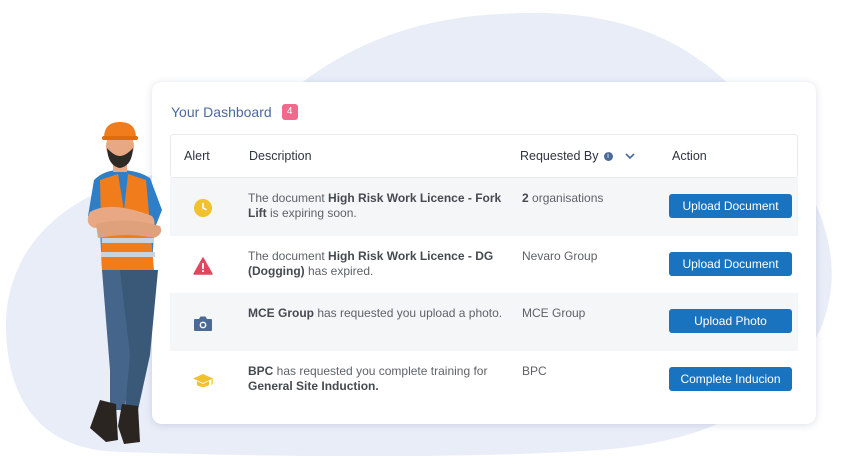 This screenshot has height=456, width=843. I want to click on column-header-requested-by: Requested By i, so click(577, 156).